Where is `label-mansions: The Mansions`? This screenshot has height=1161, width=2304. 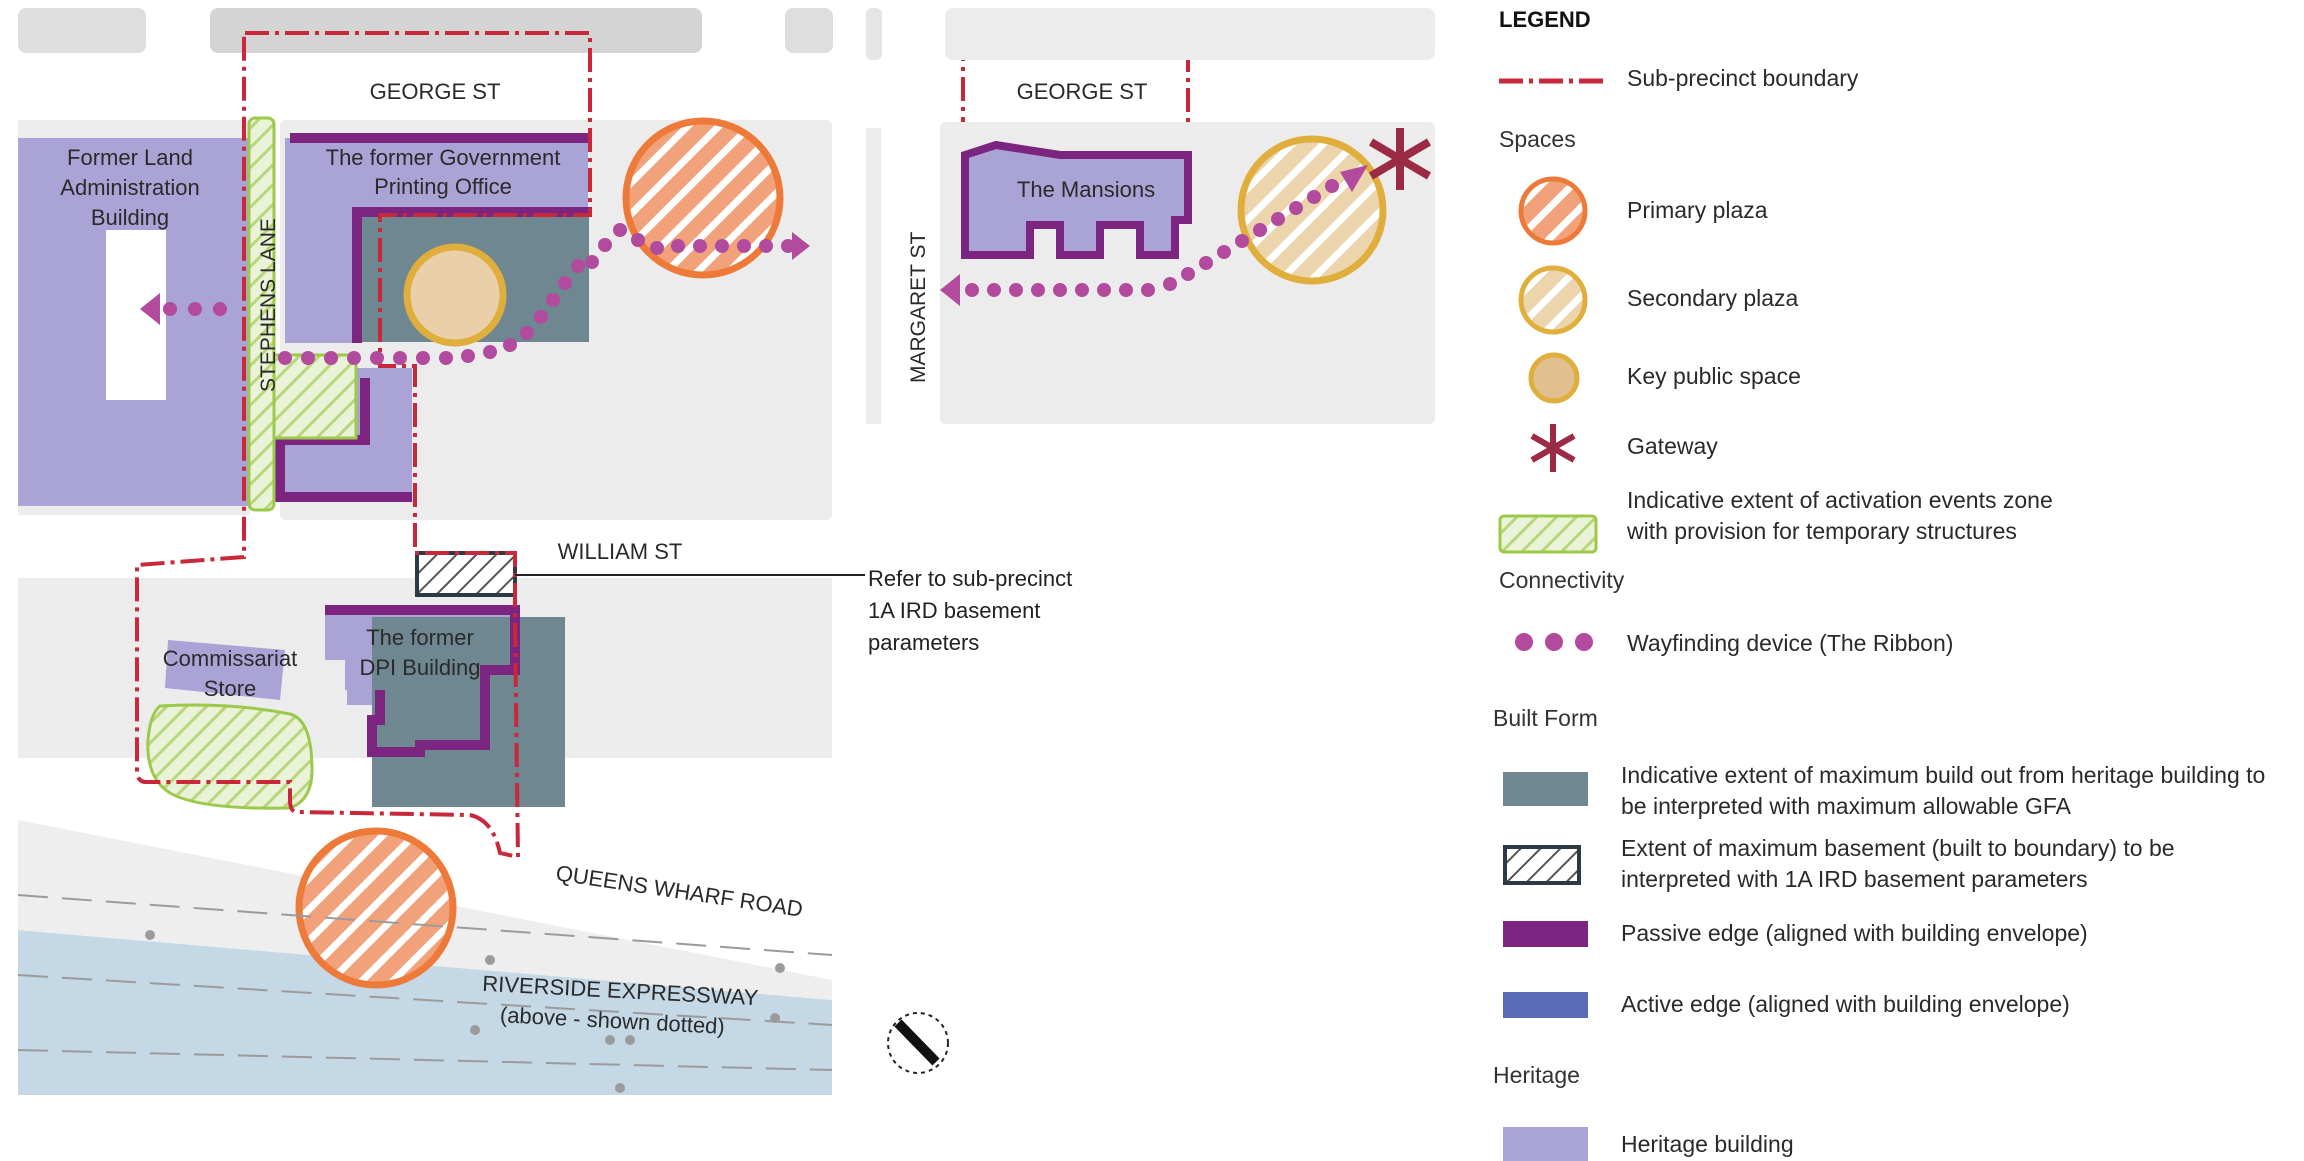
label-mansions: The Mansions is located at coordinates (1086, 189).